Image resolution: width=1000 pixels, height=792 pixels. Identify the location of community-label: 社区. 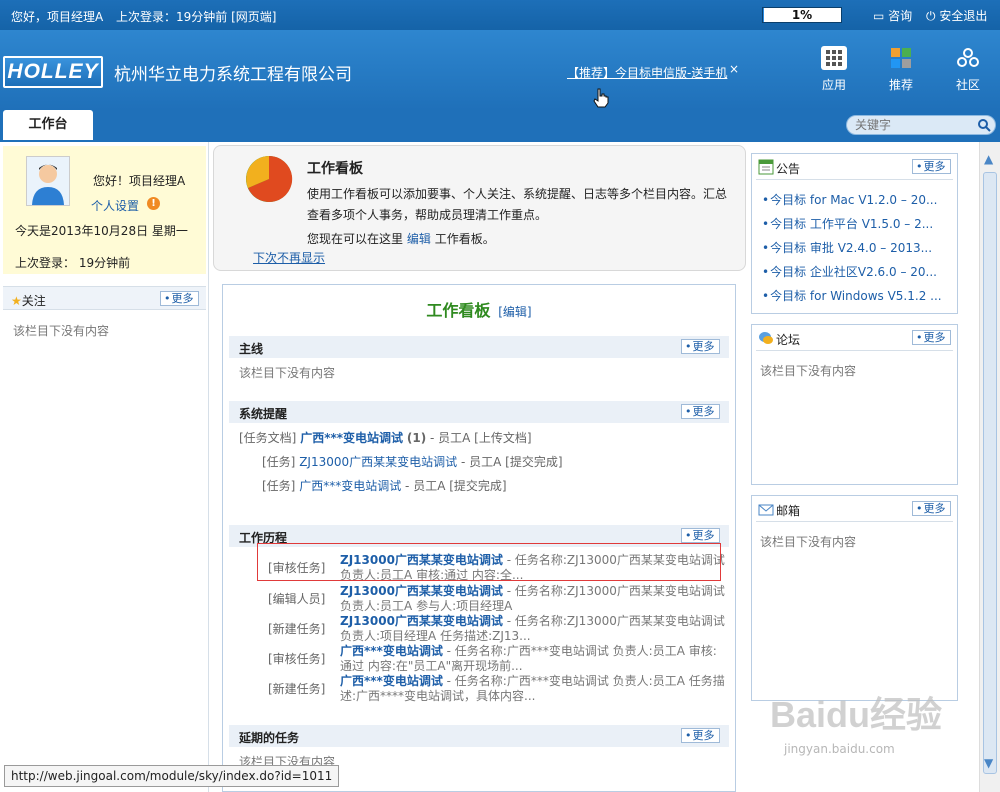
(967, 85).